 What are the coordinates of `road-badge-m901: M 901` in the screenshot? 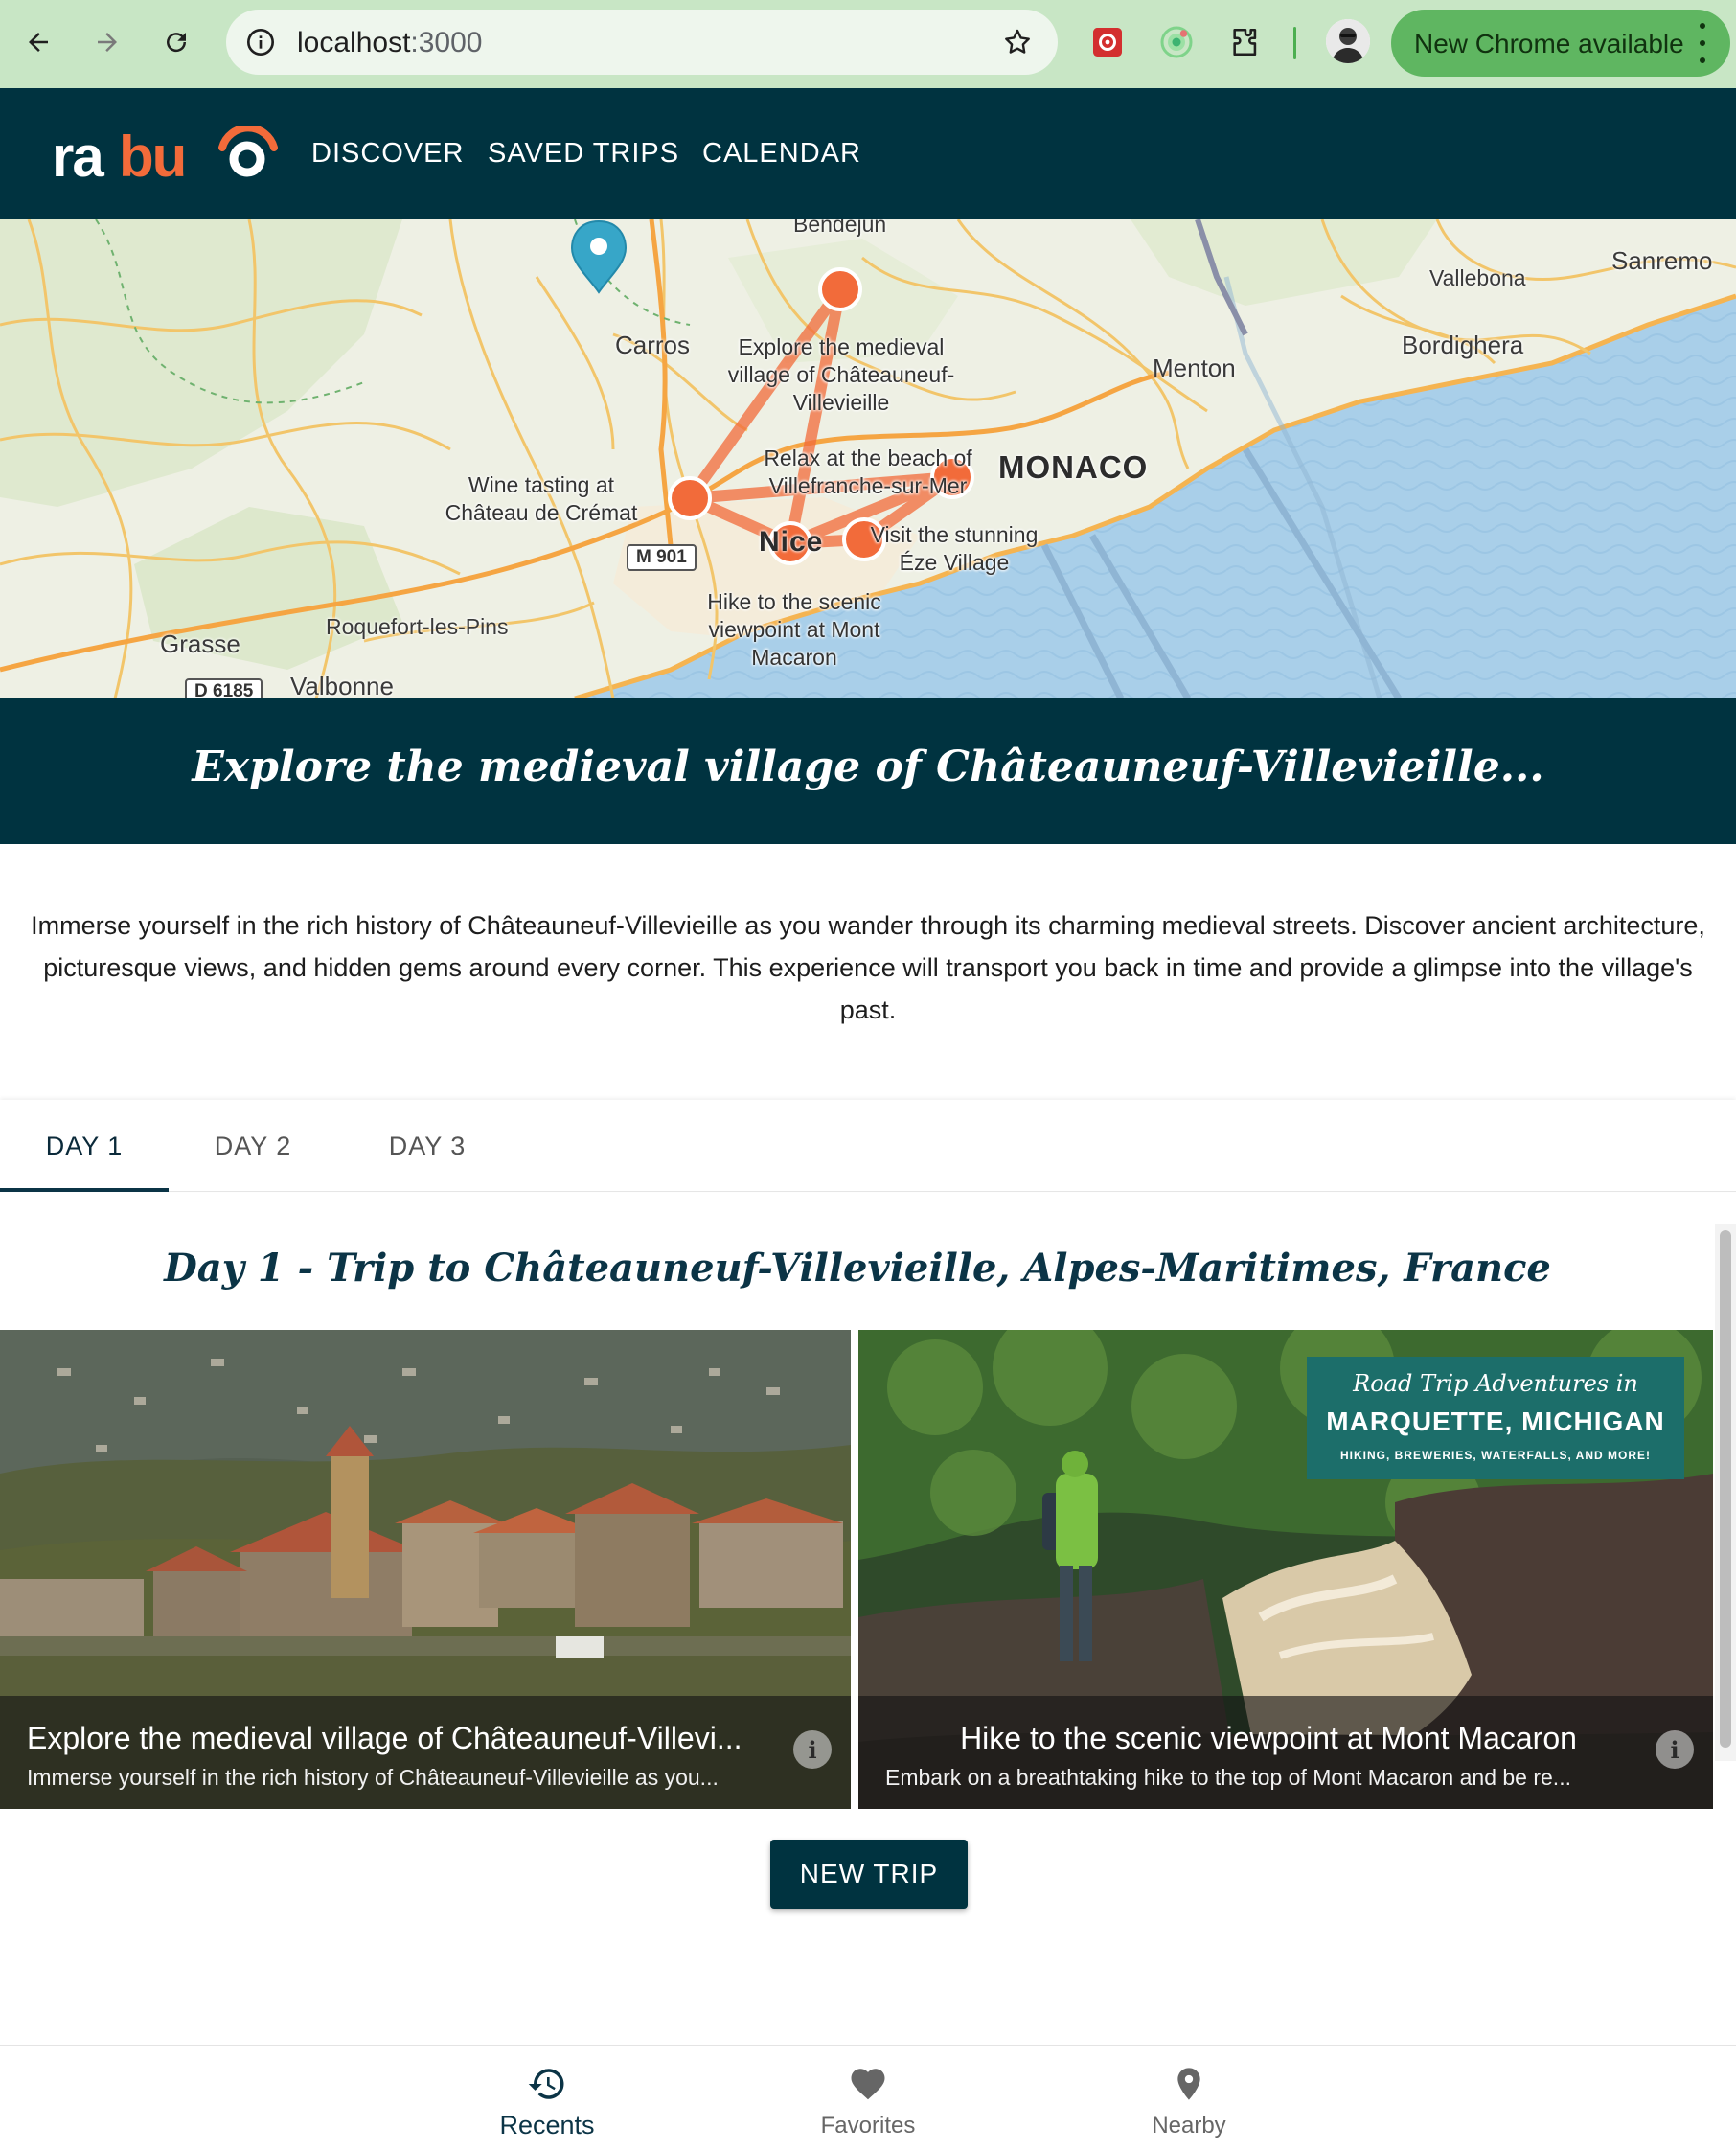 It's located at (662, 557).